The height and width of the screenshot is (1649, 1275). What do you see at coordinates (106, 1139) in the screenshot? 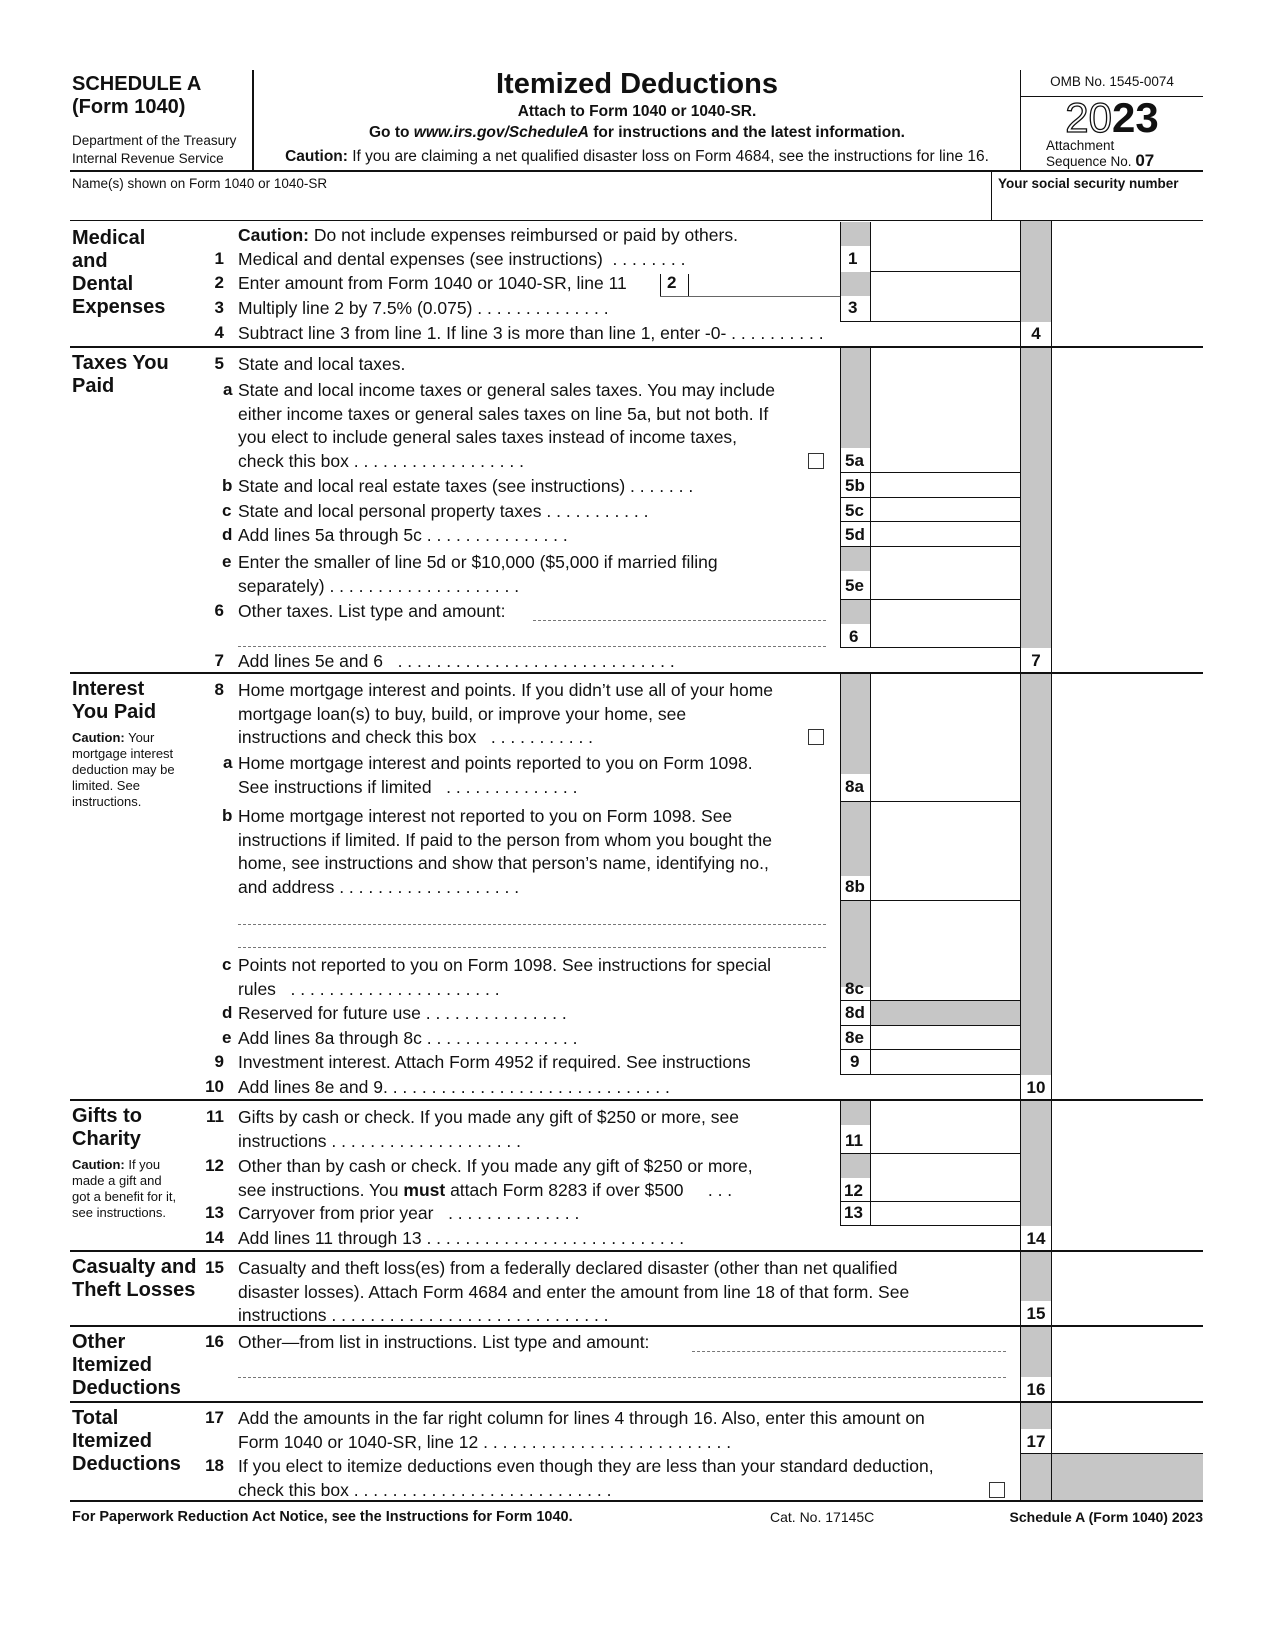
I see `title-line: Charity` at bounding box center [106, 1139].